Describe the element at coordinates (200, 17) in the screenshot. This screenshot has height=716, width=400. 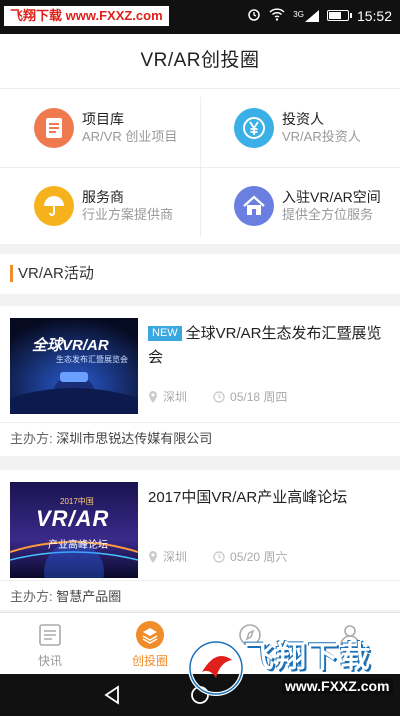
I see `status-bar: 飞翔下载 www.FXXZ.com 3G 15:52` at that location.